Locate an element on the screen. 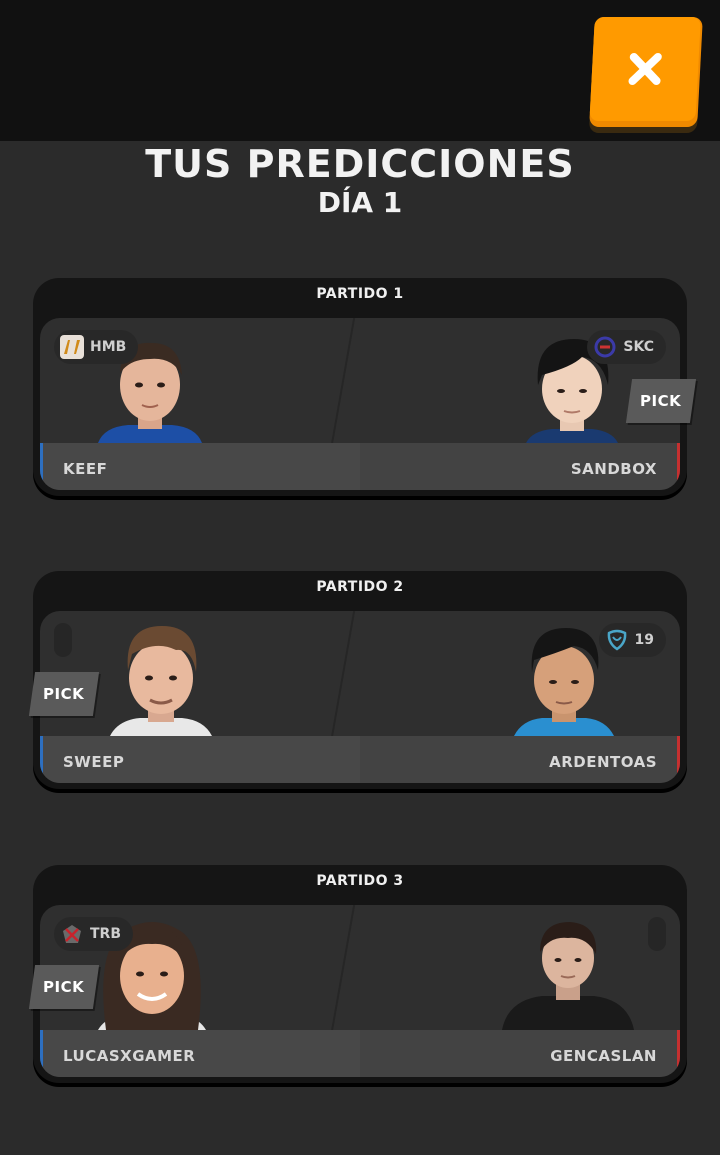 The width and height of the screenshot is (720, 1155). match-title: PARTIDO 2 is located at coordinates (360, 587).